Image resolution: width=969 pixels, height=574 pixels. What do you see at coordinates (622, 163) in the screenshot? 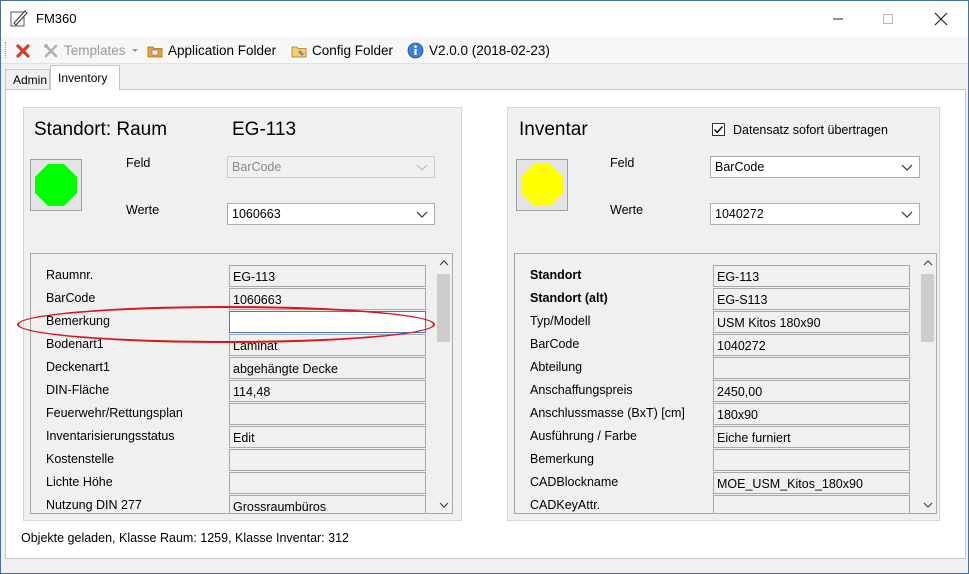
I see `right-feld-label: Feld` at bounding box center [622, 163].